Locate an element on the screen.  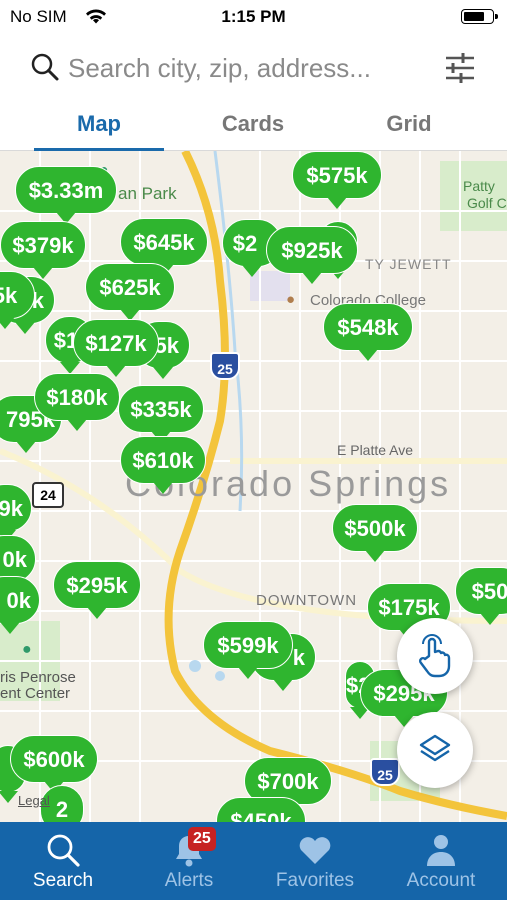
alerts-count-badge: 25 is located at coordinates (202, 839).